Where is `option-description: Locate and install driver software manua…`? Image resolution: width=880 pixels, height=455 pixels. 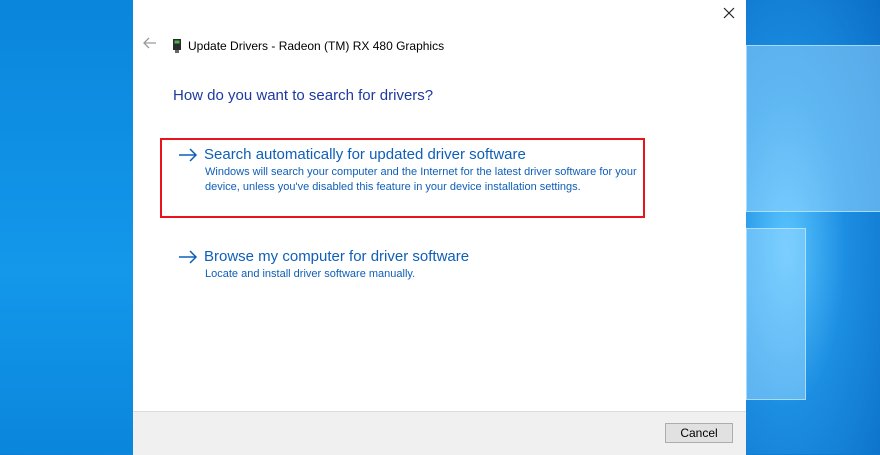 option-description: Locate and install driver software manua… is located at coordinates (310, 274).